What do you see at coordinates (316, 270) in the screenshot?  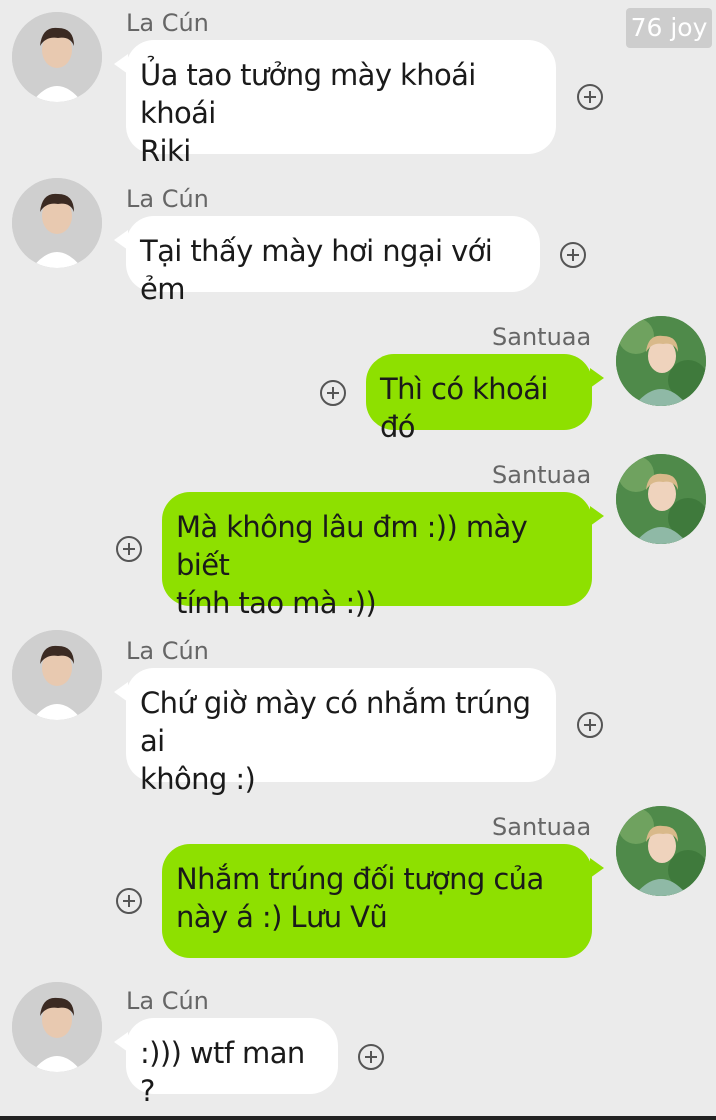 I see `message-line: Tại thấy mày hơi ngại với ẻm` at bounding box center [316, 270].